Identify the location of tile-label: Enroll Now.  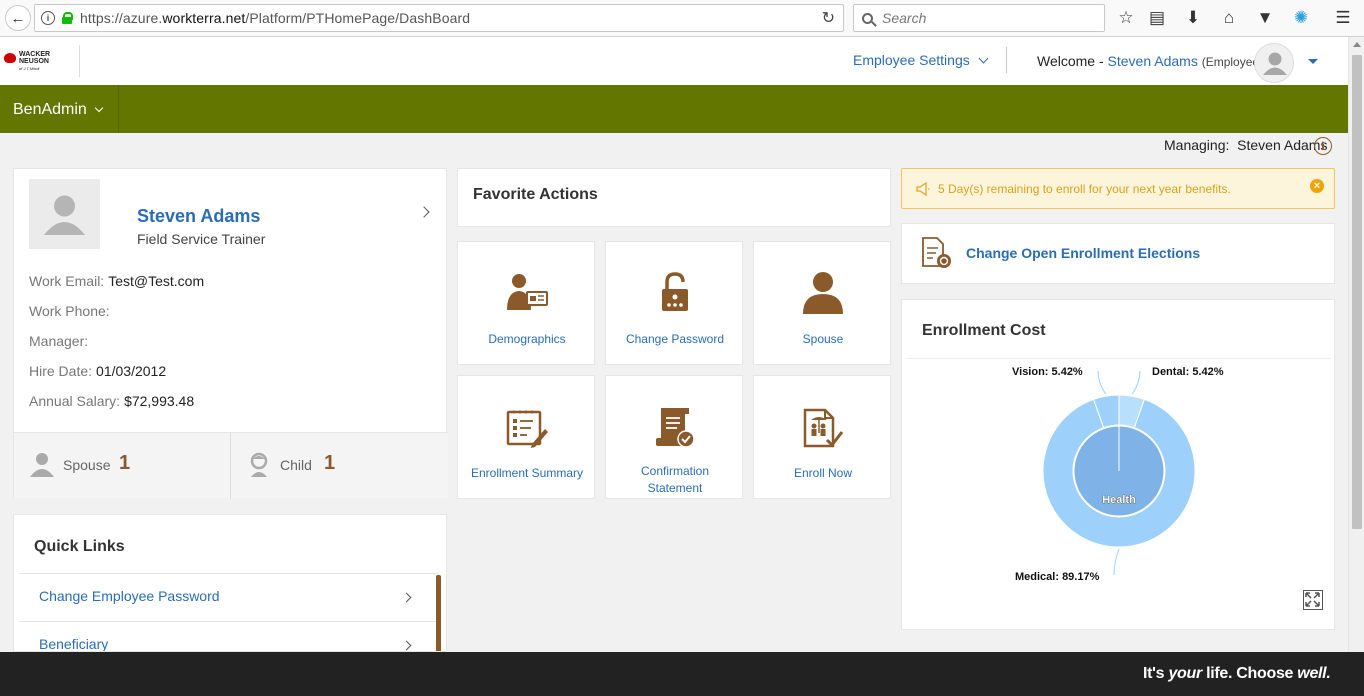
(823, 473).